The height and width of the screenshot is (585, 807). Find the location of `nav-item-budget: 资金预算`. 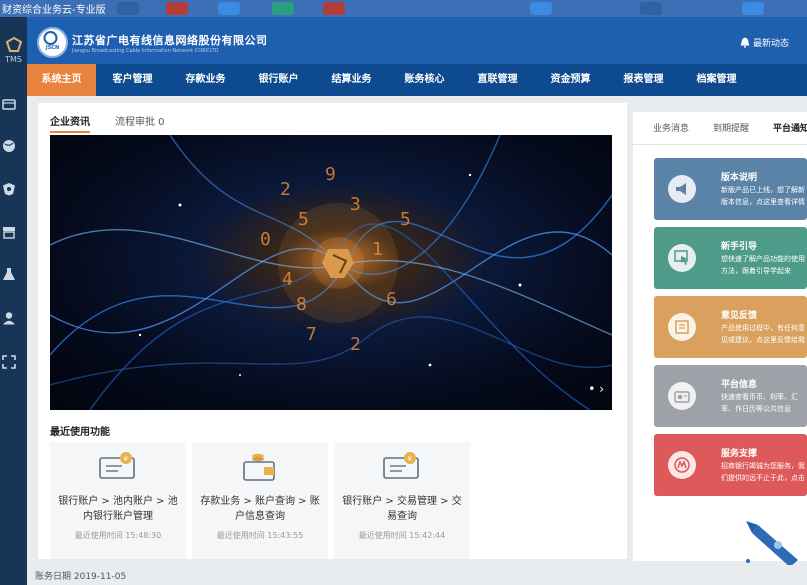

nav-item-budget: 资金预算 is located at coordinates (570, 80).